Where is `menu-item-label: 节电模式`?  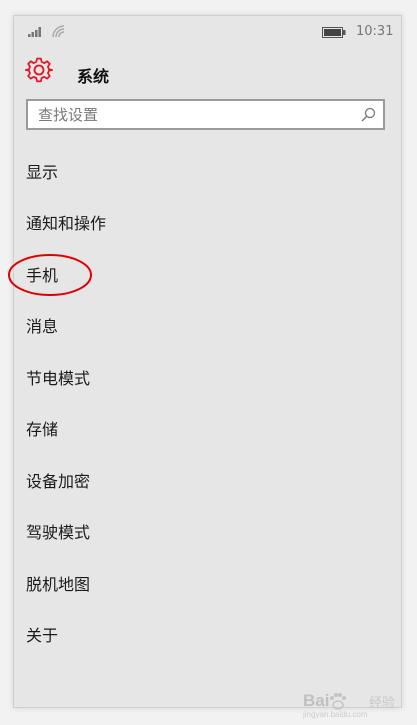 menu-item-label: 节电模式 is located at coordinates (58, 378).